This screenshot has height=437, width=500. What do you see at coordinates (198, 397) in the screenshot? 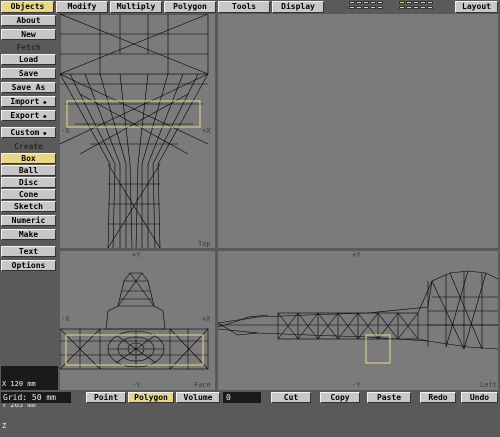
I see `volume-mode-button: Volume` at bounding box center [198, 397].